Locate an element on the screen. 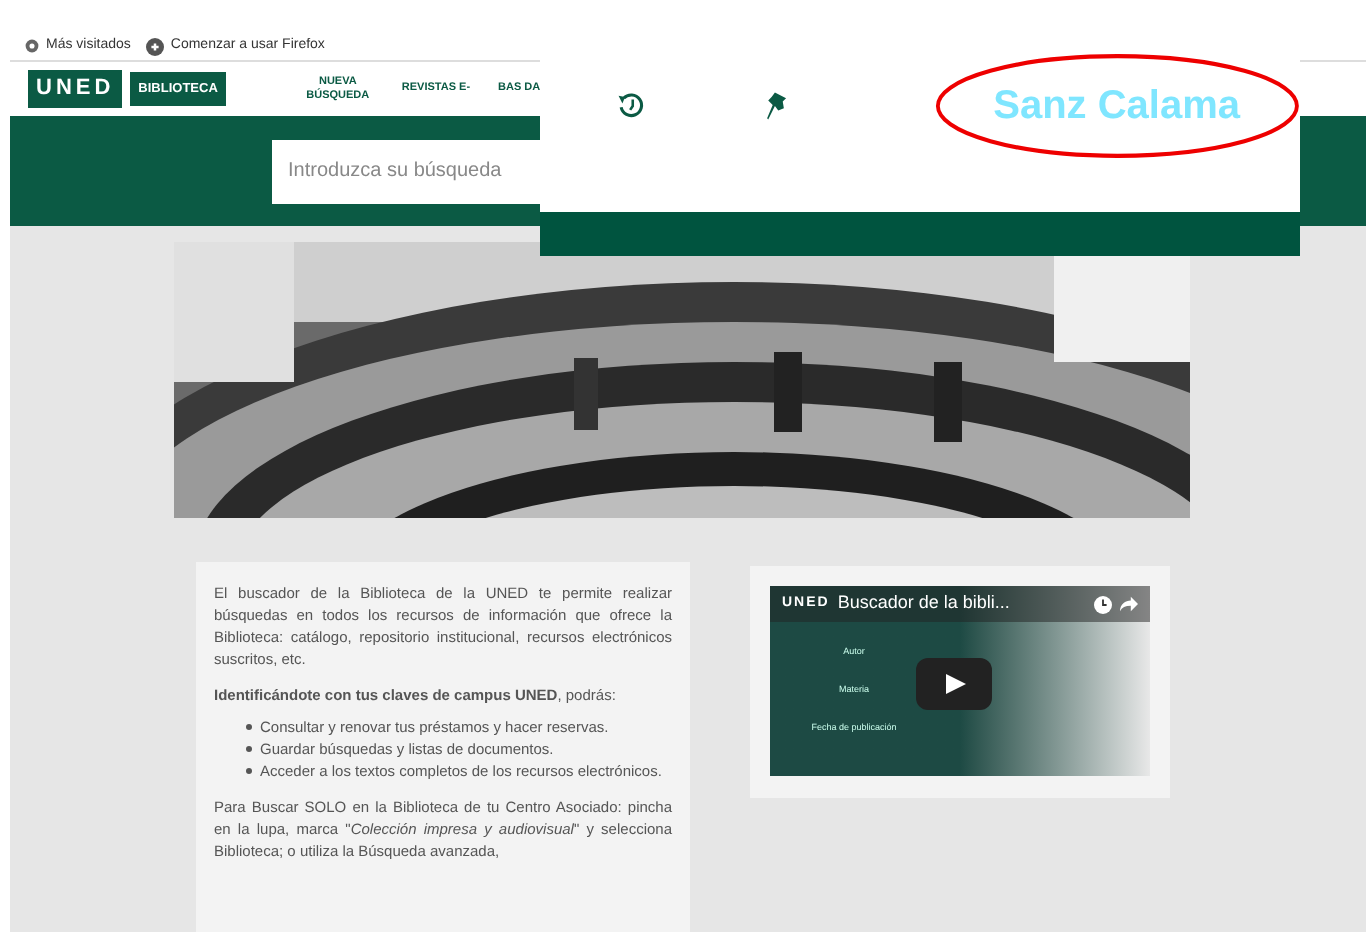  search-field: Introduzca su búsqueda is located at coordinates (406, 171).